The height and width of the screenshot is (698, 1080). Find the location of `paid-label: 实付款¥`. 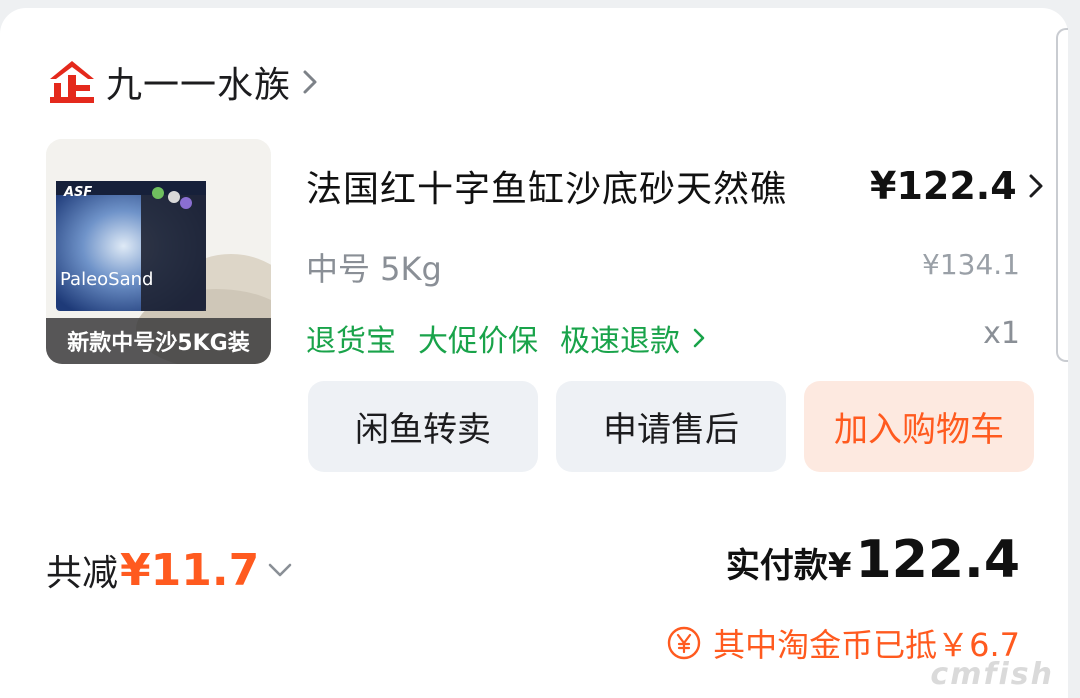

paid-label: 实付款¥ is located at coordinates (788, 566).